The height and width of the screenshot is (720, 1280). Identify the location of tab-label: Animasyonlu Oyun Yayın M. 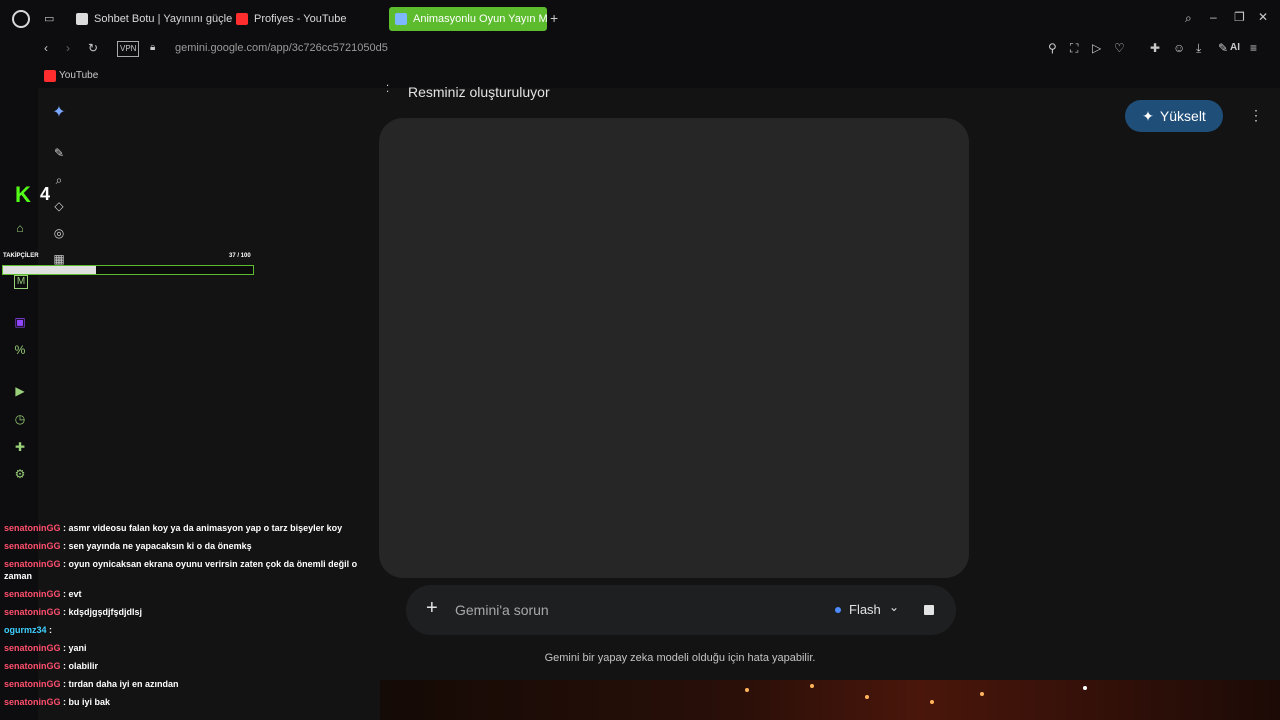
(480, 19).